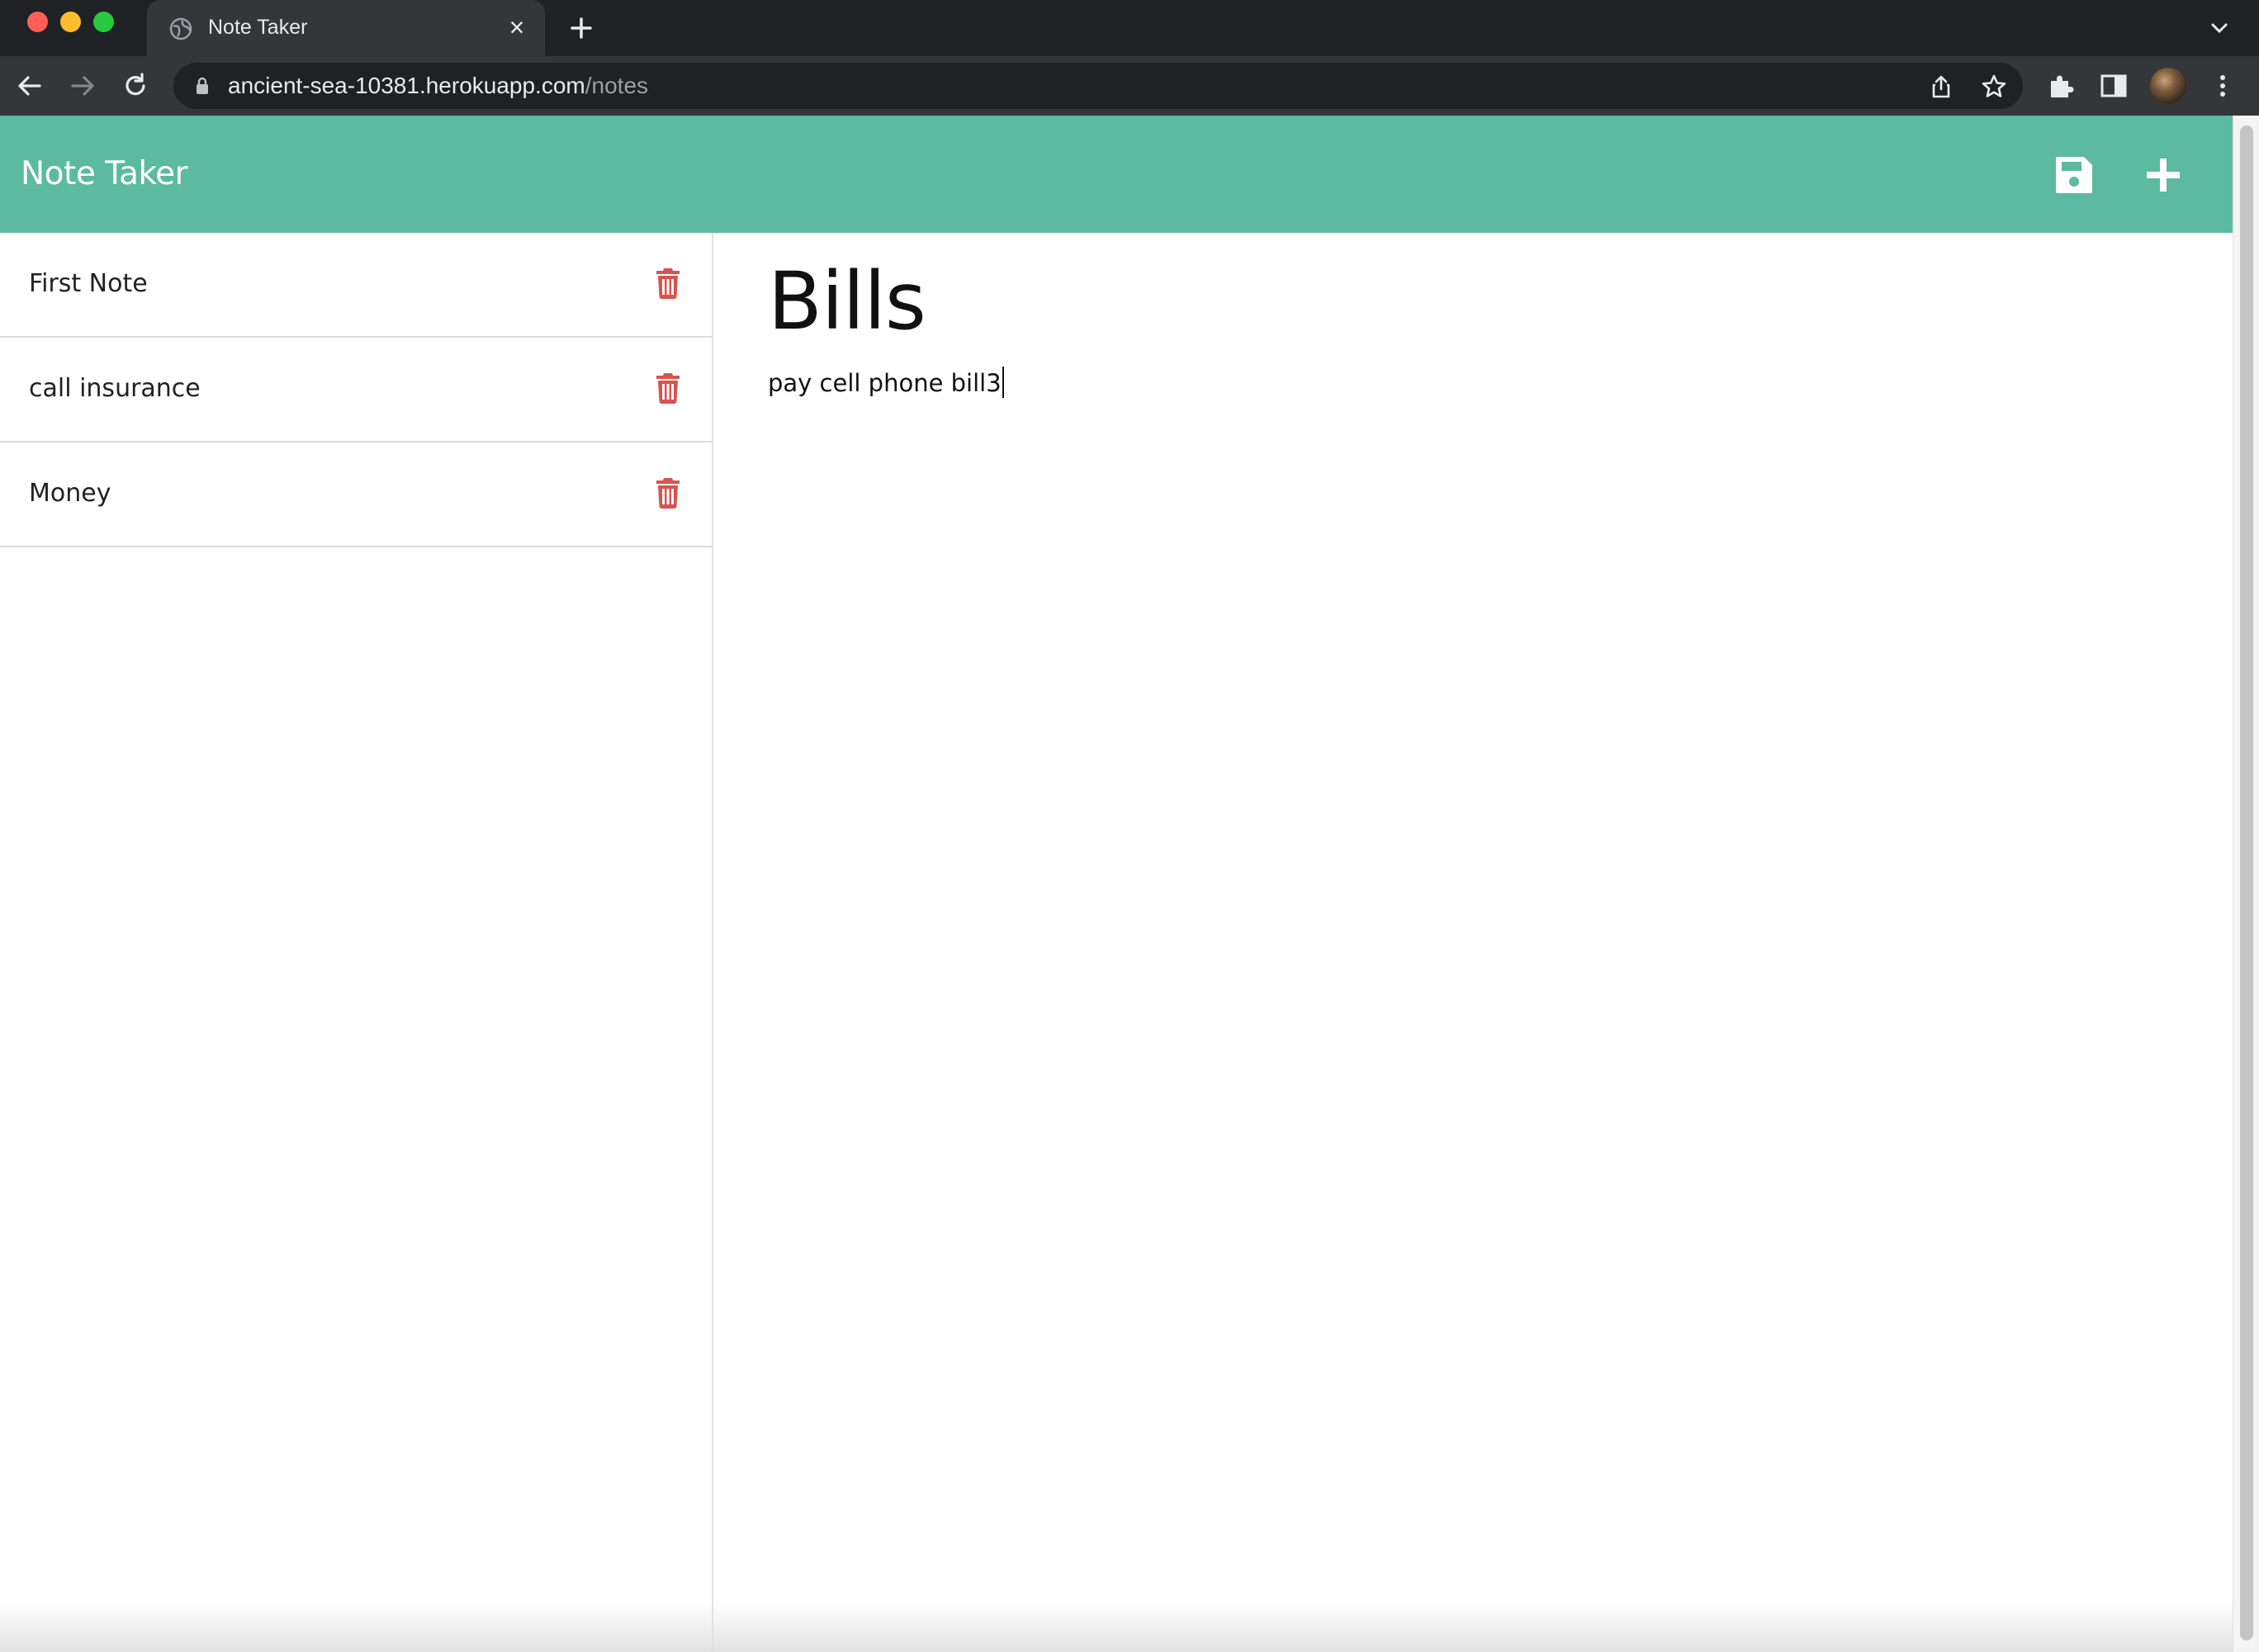 This screenshot has height=1652, width=2259. Describe the element at coordinates (357, 390) in the screenshot. I see `list-item-note: call insurance` at that location.